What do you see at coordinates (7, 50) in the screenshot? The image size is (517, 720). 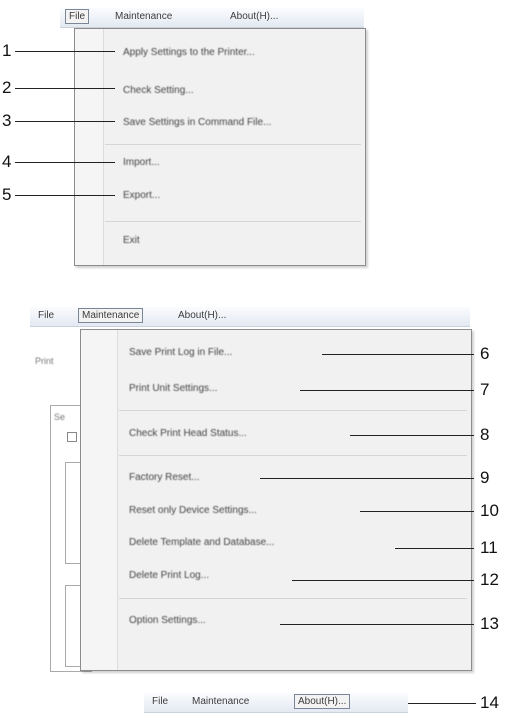 I see `callout-number: 1` at bounding box center [7, 50].